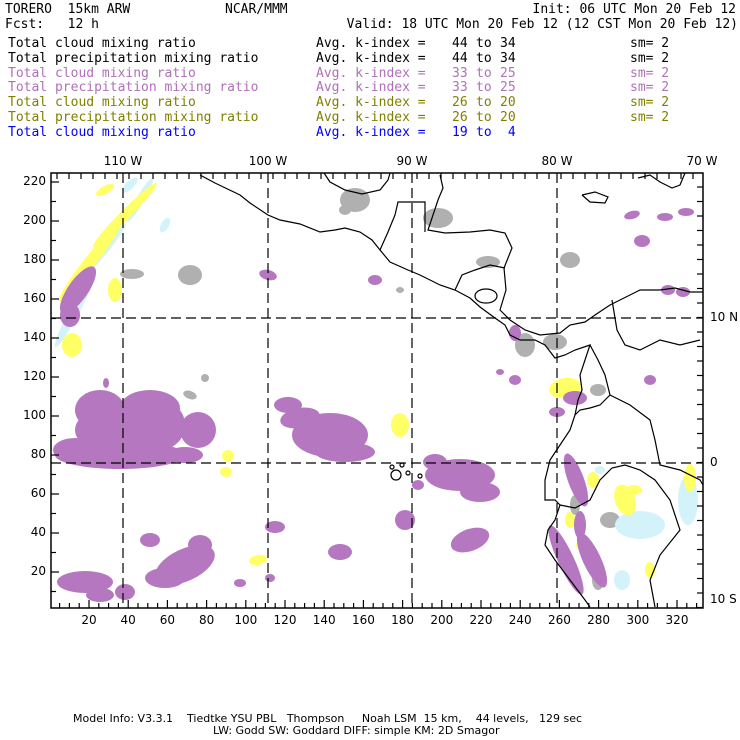  Describe the element at coordinates (638, 620) in the screenshot. I see `x-tick-label: 300` at that location.